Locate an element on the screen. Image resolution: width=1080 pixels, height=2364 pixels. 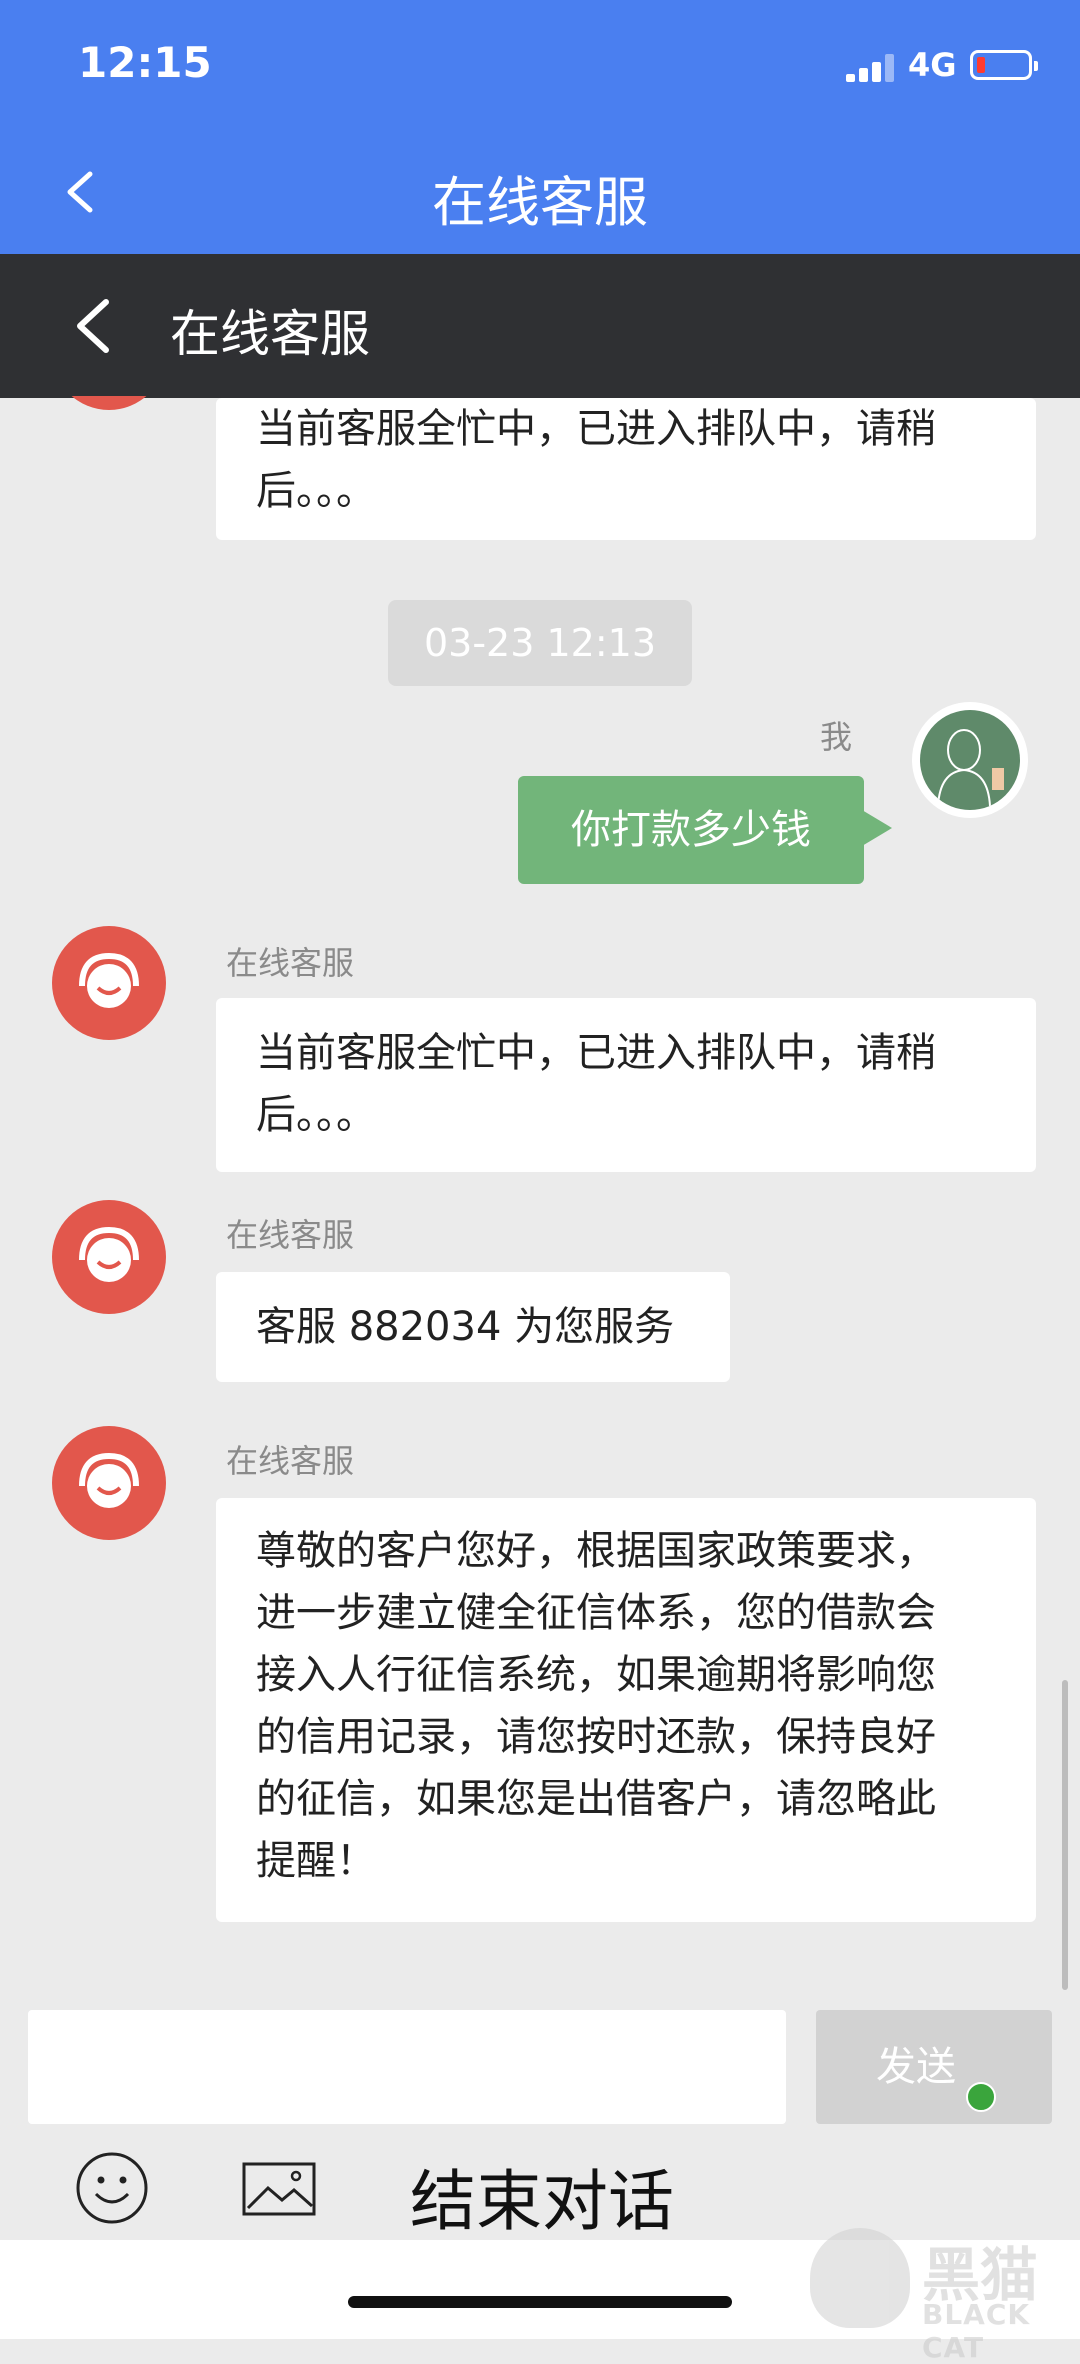
chat-title: 在线客服 is located at coordinates (270, 334).